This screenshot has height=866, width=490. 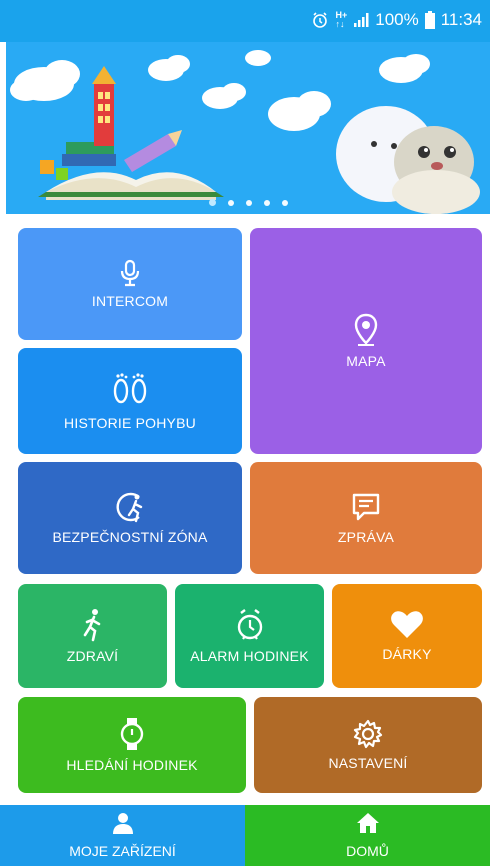 I want to click on heart-icon, so click(x=407, y=625).